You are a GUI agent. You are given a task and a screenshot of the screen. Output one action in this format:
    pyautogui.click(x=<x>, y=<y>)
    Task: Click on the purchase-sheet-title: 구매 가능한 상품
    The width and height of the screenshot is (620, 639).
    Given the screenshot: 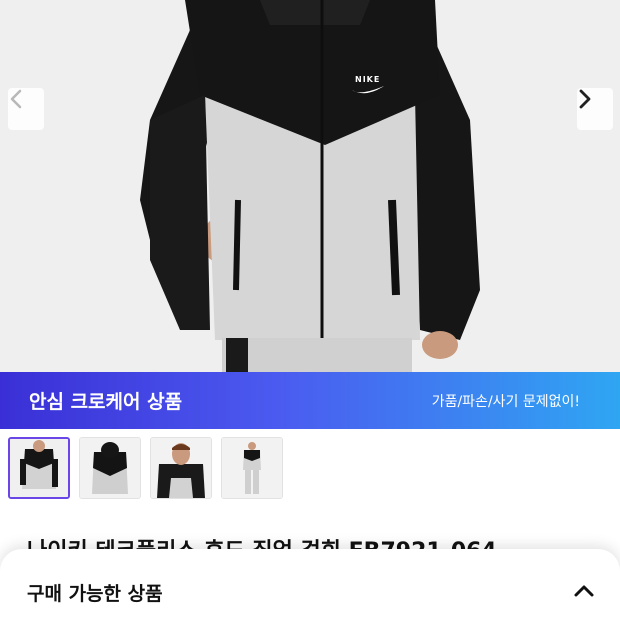 What is the action you would take?
    pyautogui.click(x=95, y=594)
    